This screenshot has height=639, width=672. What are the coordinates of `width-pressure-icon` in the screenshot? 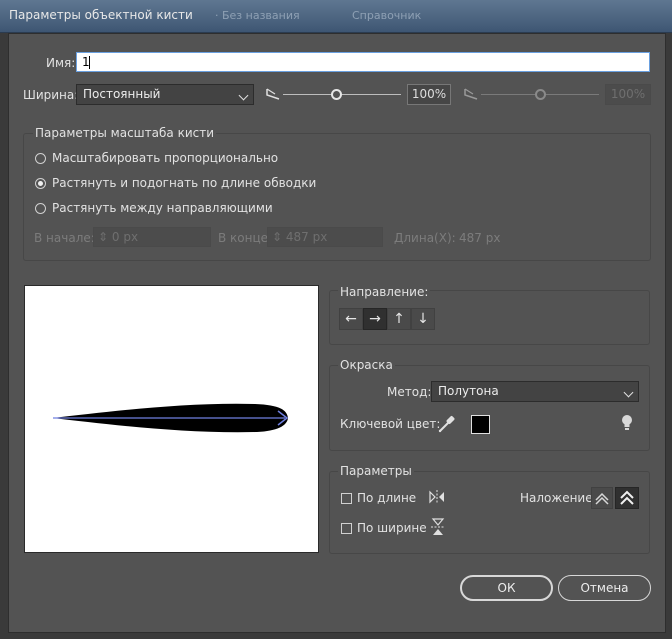 It's located at (273, 94).